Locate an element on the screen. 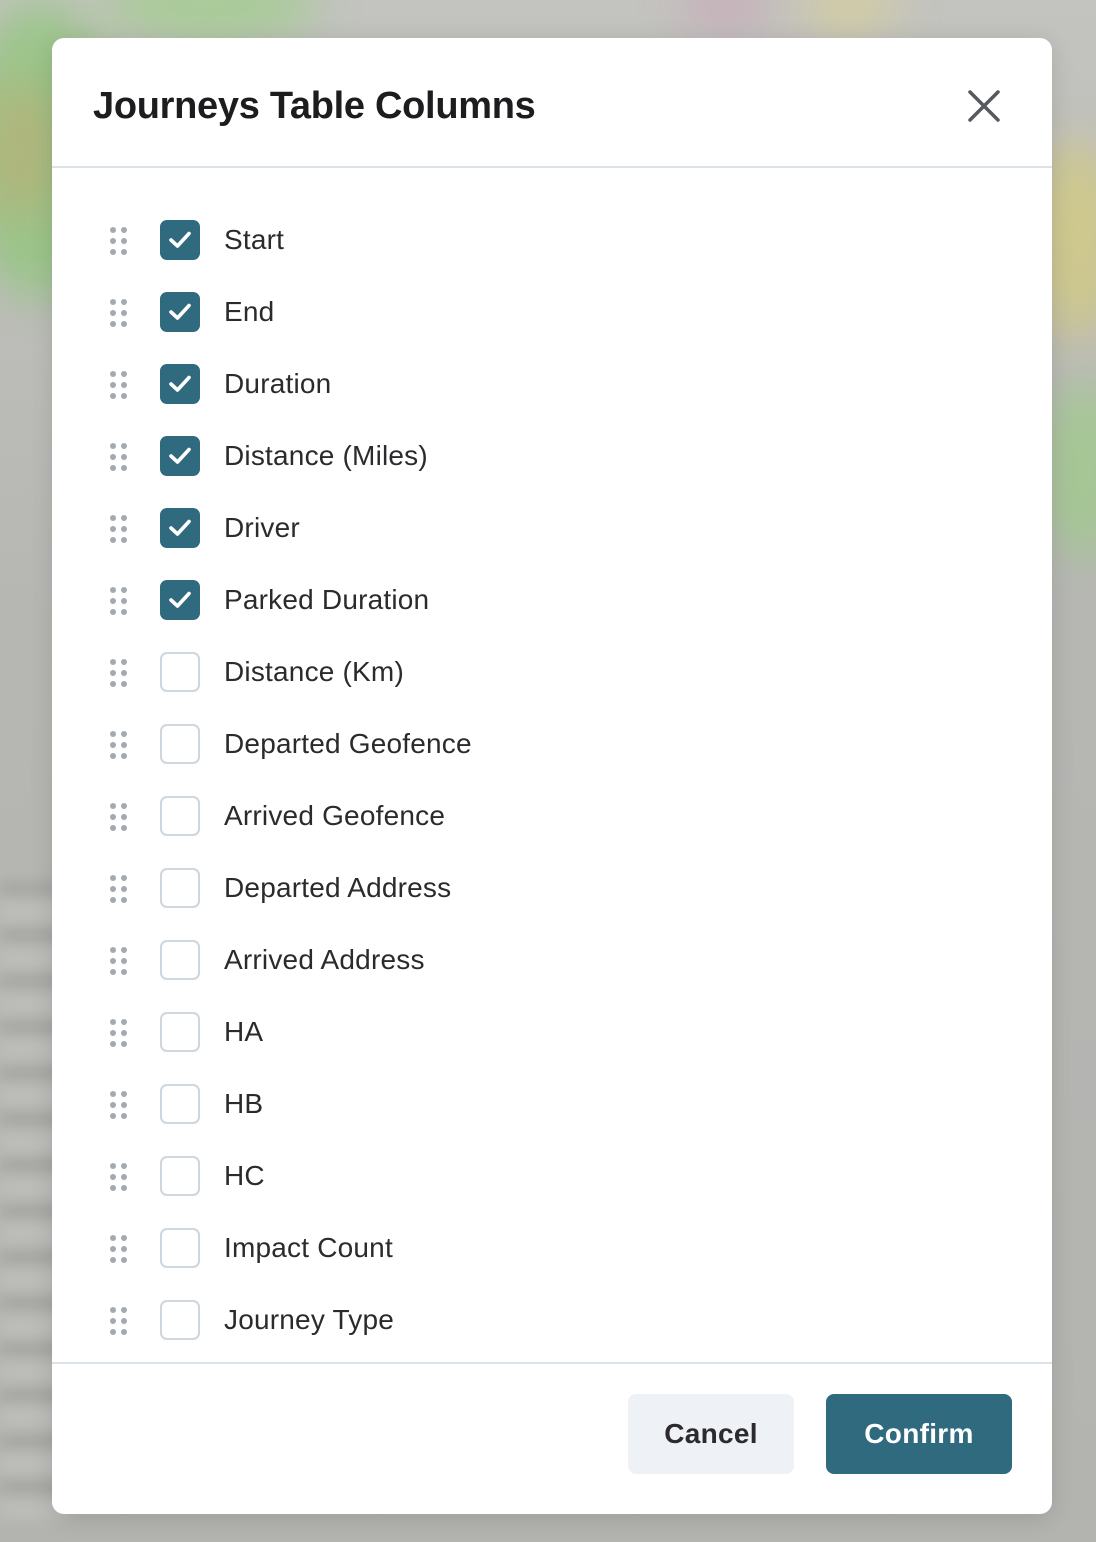 This screenshot has width=1096, height=1542. column-row: Departed Geofence is located at coordinates (552, 744).